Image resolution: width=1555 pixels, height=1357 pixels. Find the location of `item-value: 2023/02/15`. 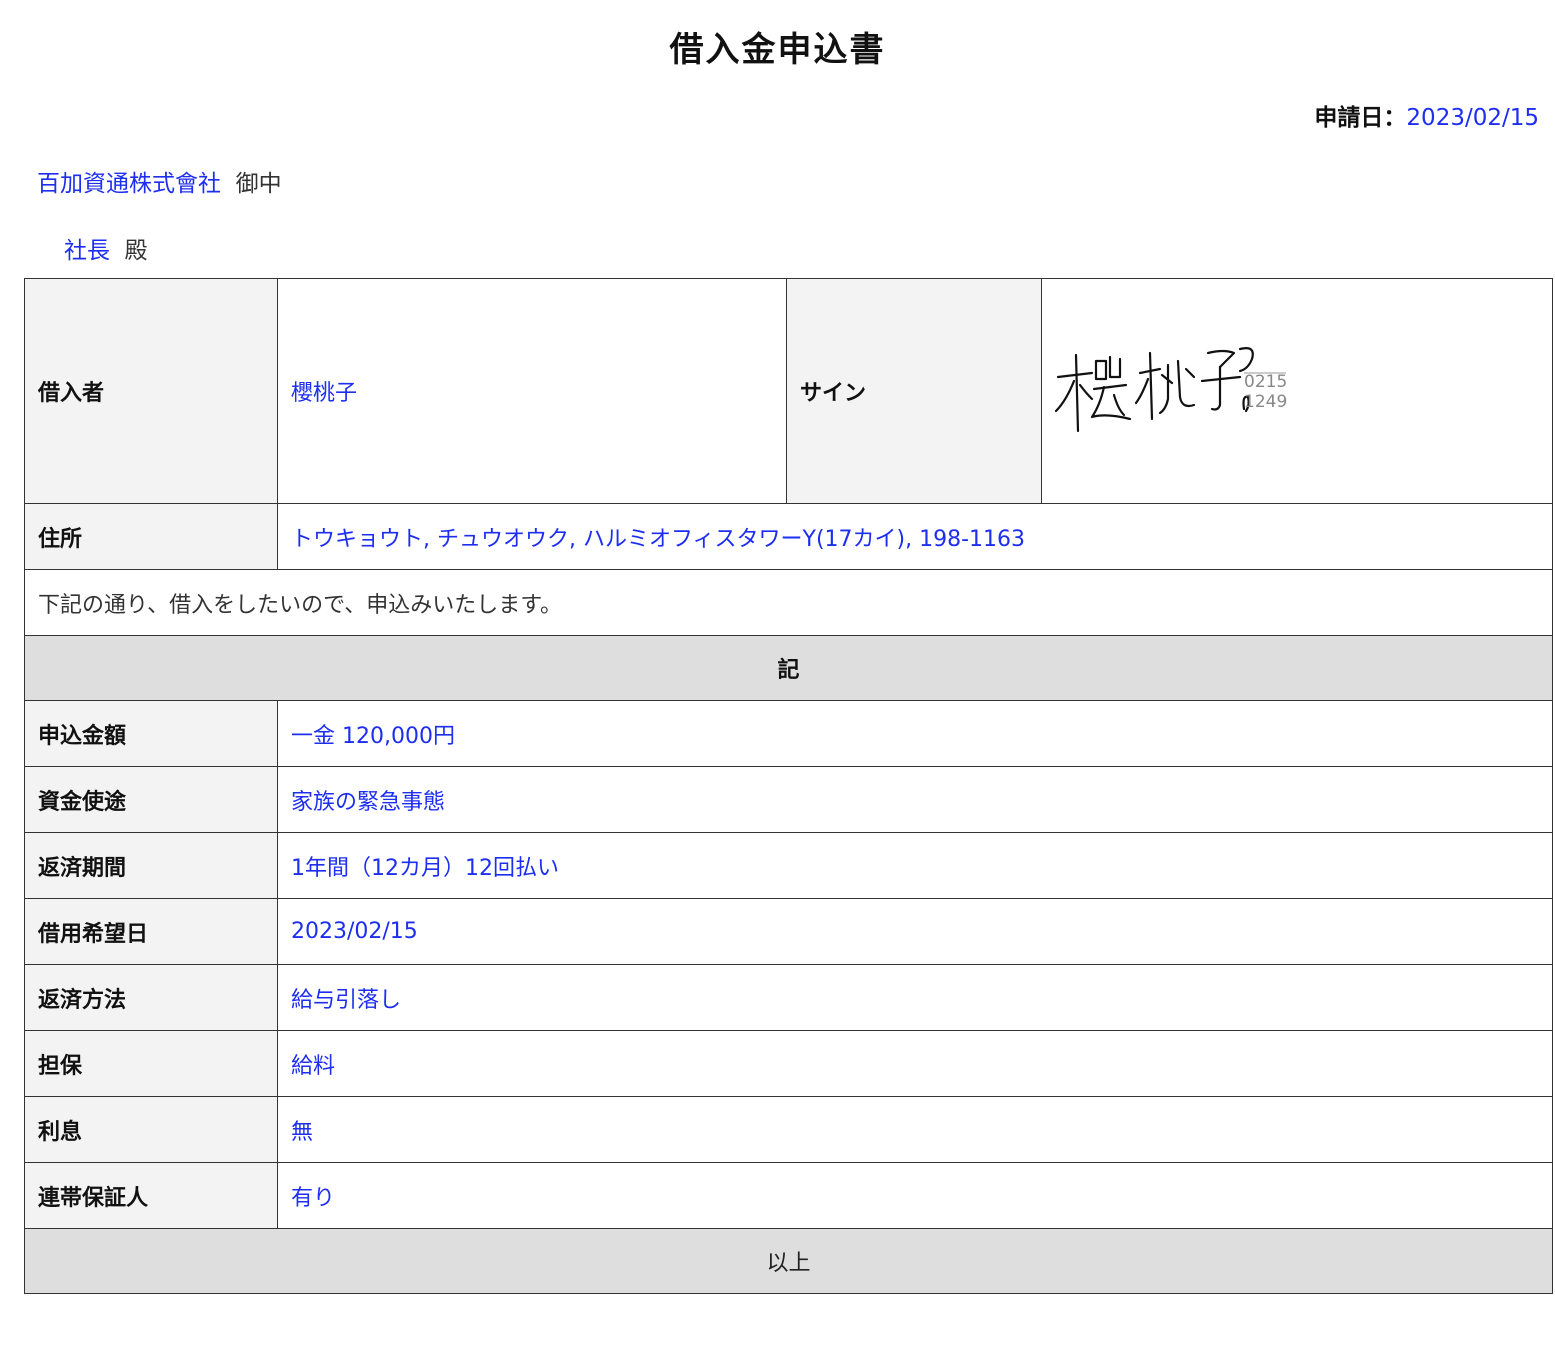

item-value: 2023/02/15 is located at coordinates (915, 931).